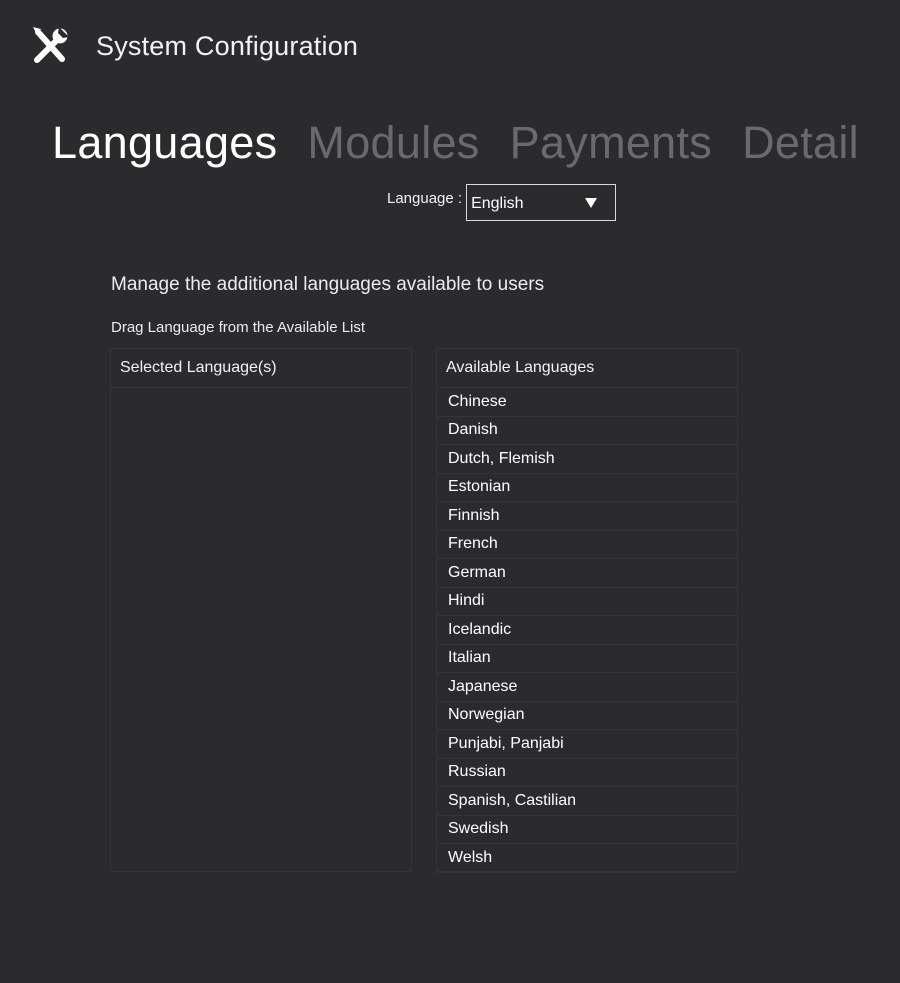  What do you see at coordinates (800, 143) in the screenshot?
I see `tab-detail: Detail` at bounding box center [800, 143].